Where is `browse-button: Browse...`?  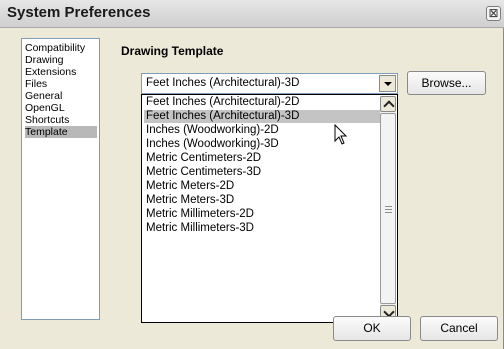
browse-button: Browse... is located at coordinates (446, 83).